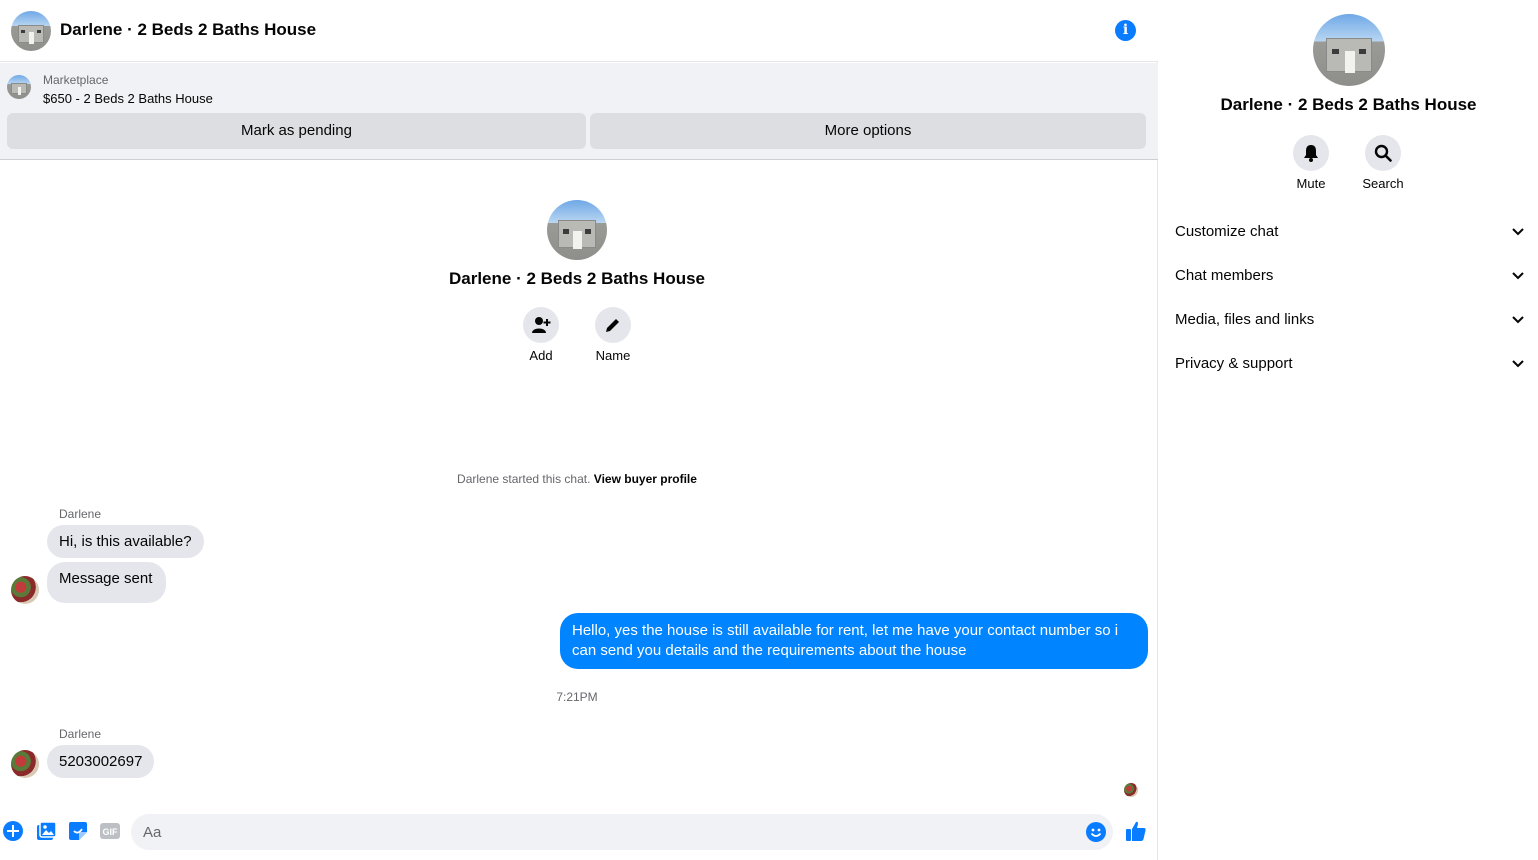 This screenshot has width=1538, height=860. What do you see at coordinates (524, 479) in the screenshot?
I see `chat-started-text: Darlene started this chat.` at bounding box center [524, 479].